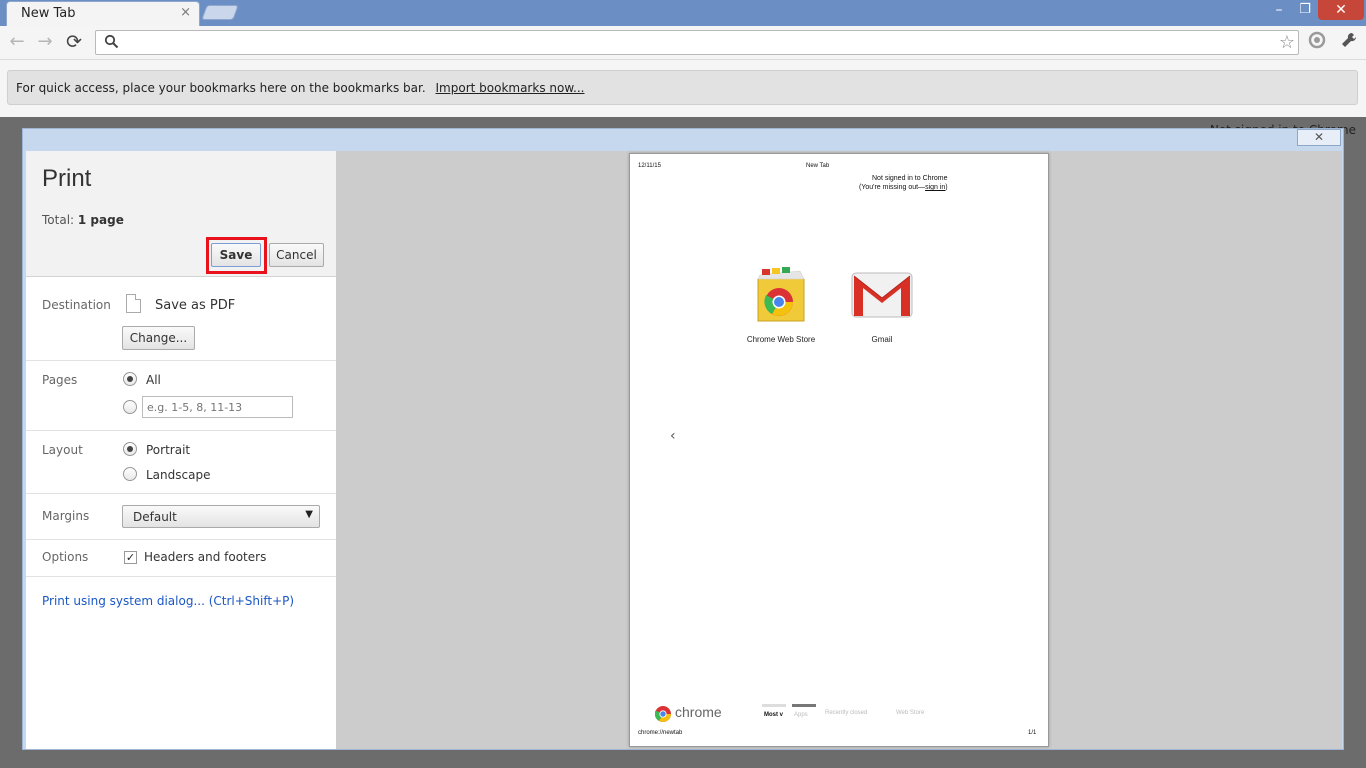 The height and width of the screenshot is (768, 1366). What do you see at coordinates (65, 557) in the screenshot?
I see `options-label: Options` at bounding box center [65, 557].